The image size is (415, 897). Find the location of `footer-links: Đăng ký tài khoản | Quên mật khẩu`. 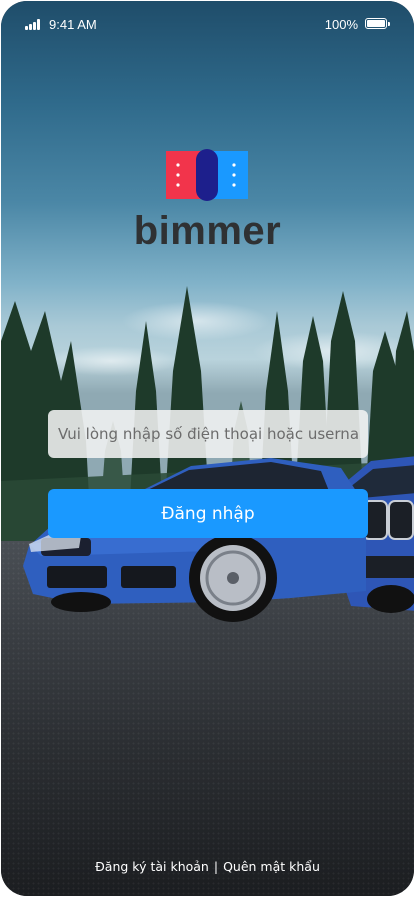

footer-links: Đăng ký tài khoản | Quên mật khẩu is located at coordinates (207, 866).